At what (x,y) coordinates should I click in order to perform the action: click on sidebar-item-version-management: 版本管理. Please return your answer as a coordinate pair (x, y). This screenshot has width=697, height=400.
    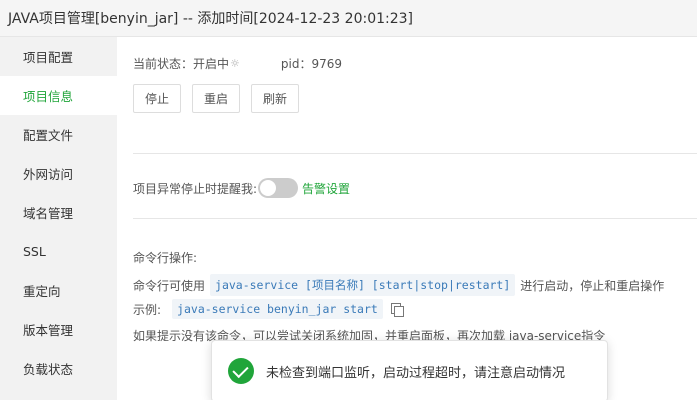
    Looking at the image, I should click on (58, 329).